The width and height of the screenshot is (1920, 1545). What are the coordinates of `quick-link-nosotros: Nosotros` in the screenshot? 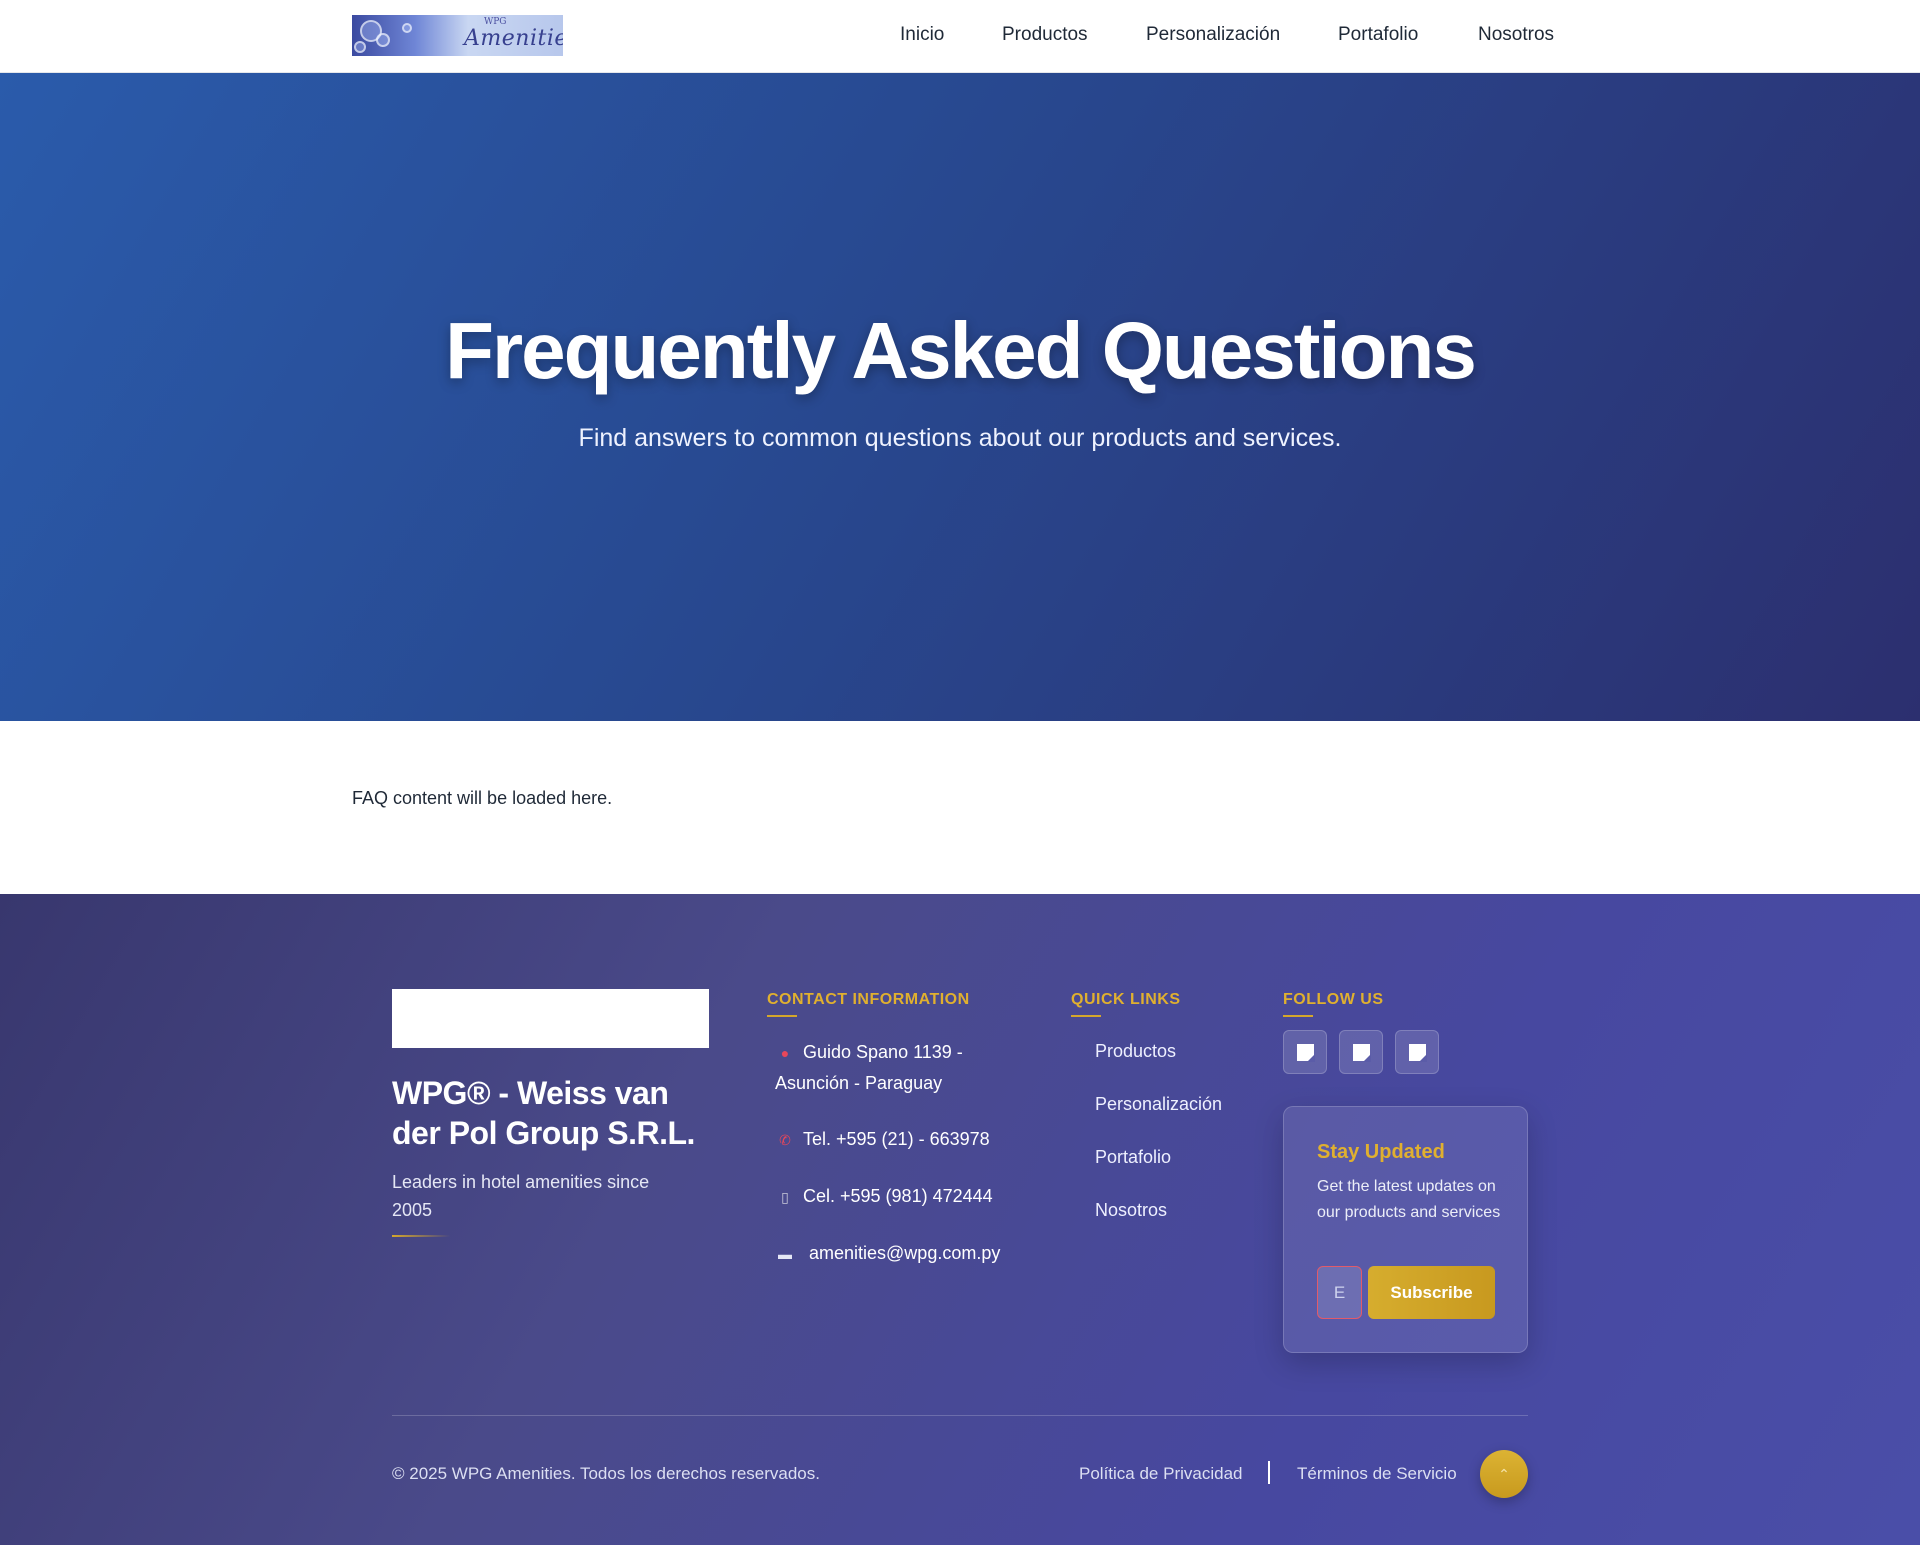 It's located at (1131, 1210).